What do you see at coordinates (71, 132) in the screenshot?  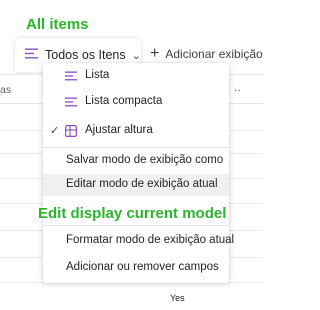 I see `table-grid-icon` at bounding box center [71, 132].